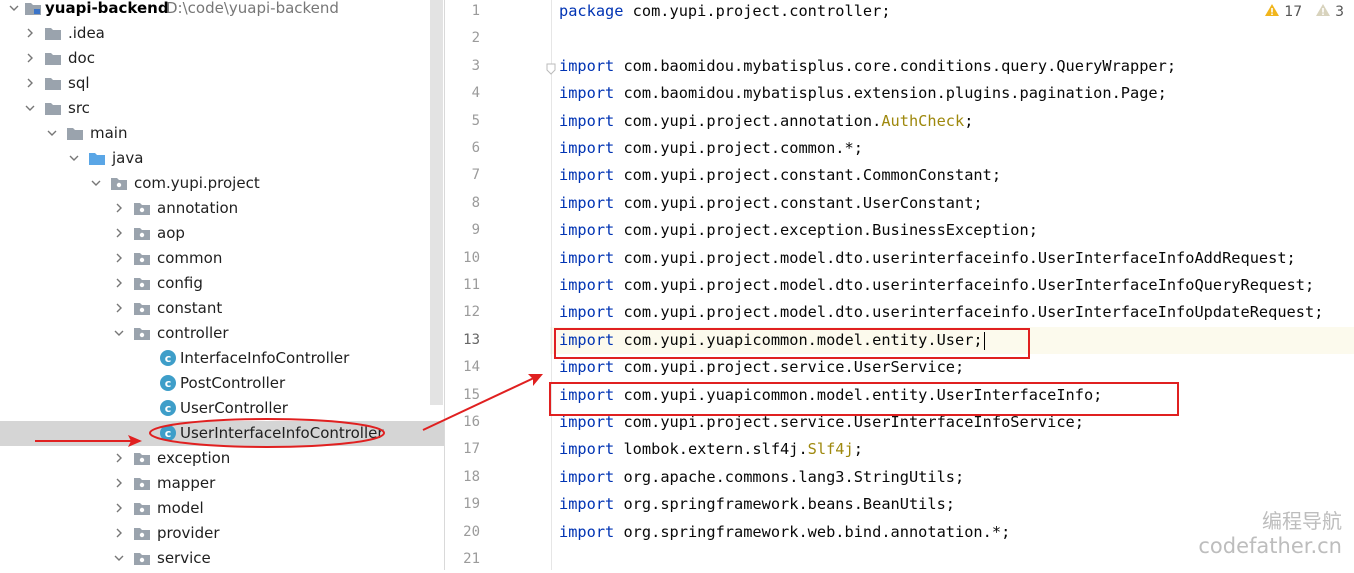 The image size is (1354, 573). I want to click on line-number: 10, so click(471, 258).